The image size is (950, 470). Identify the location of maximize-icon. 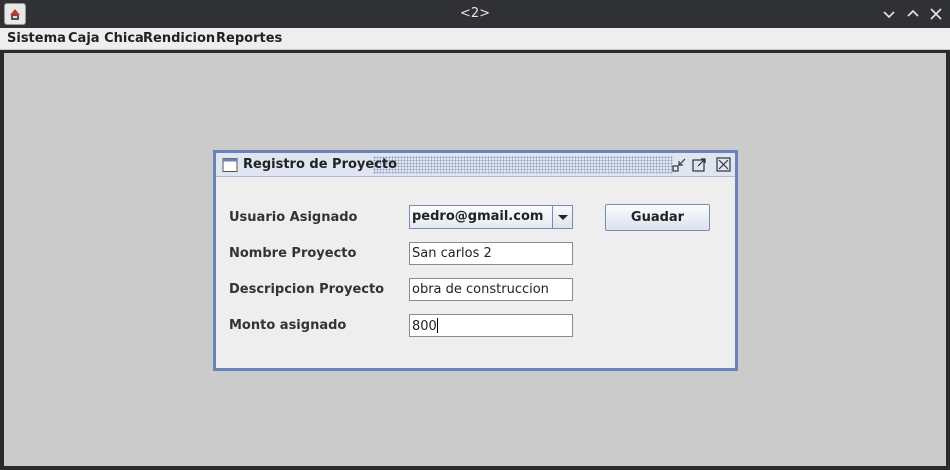
(913, 14).